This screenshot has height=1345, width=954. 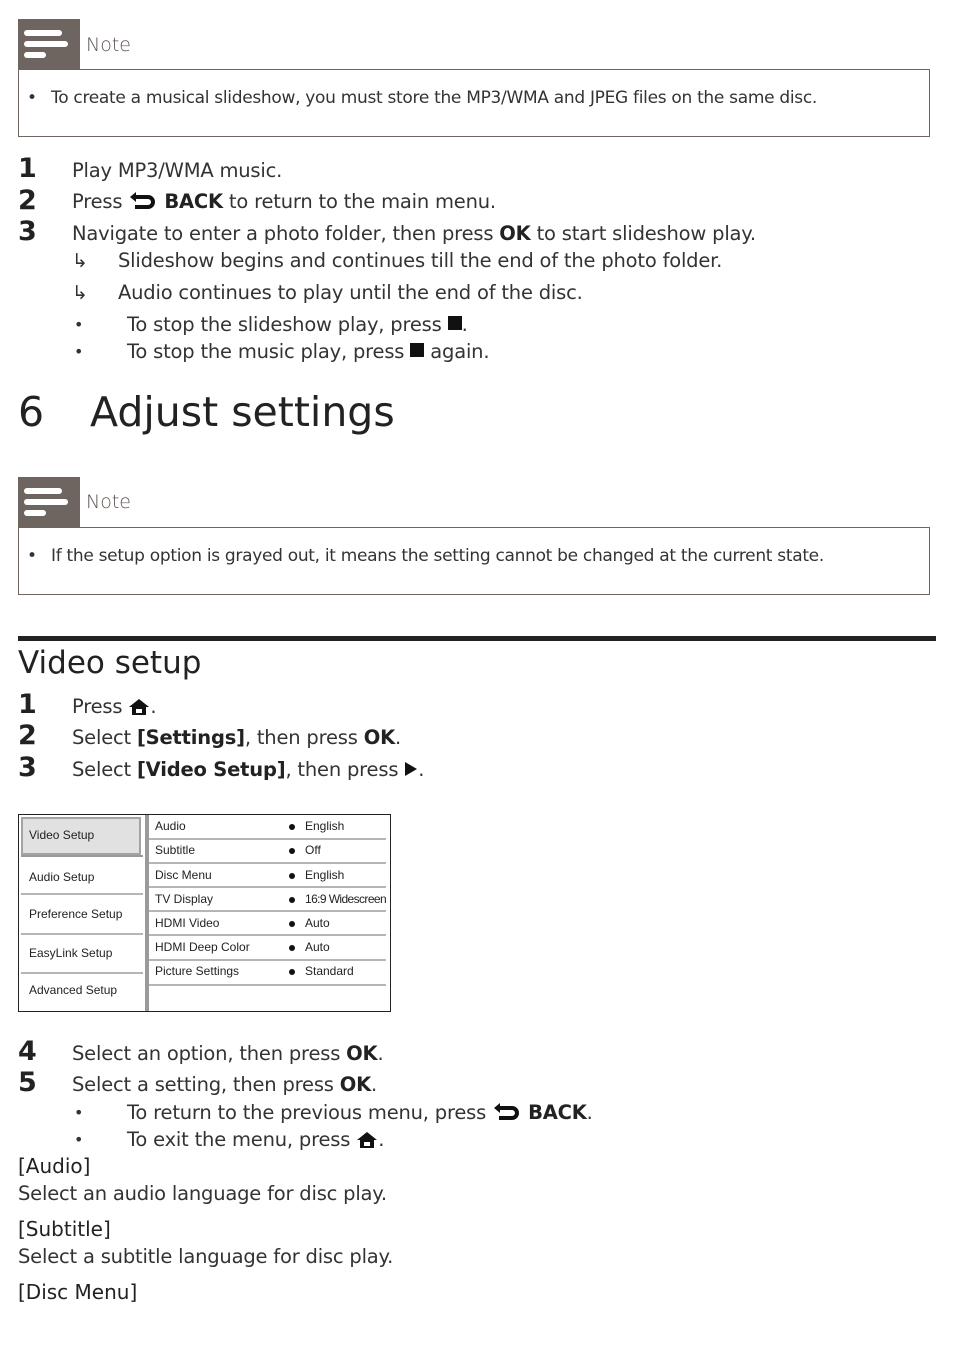 I want to click on menu-category-advanced-setup: Advanced Setup, so click(x=73, y=990).